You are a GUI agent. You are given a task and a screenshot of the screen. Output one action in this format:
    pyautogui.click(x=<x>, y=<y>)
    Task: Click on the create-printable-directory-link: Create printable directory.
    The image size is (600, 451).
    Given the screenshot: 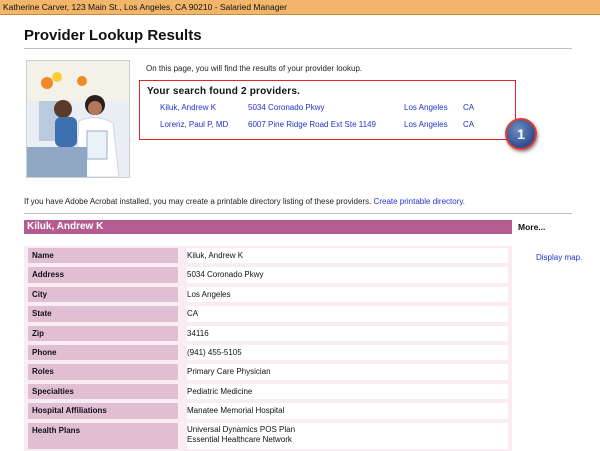 What is the action you would take?
    pyautogui.click(x=419, y=201)
    